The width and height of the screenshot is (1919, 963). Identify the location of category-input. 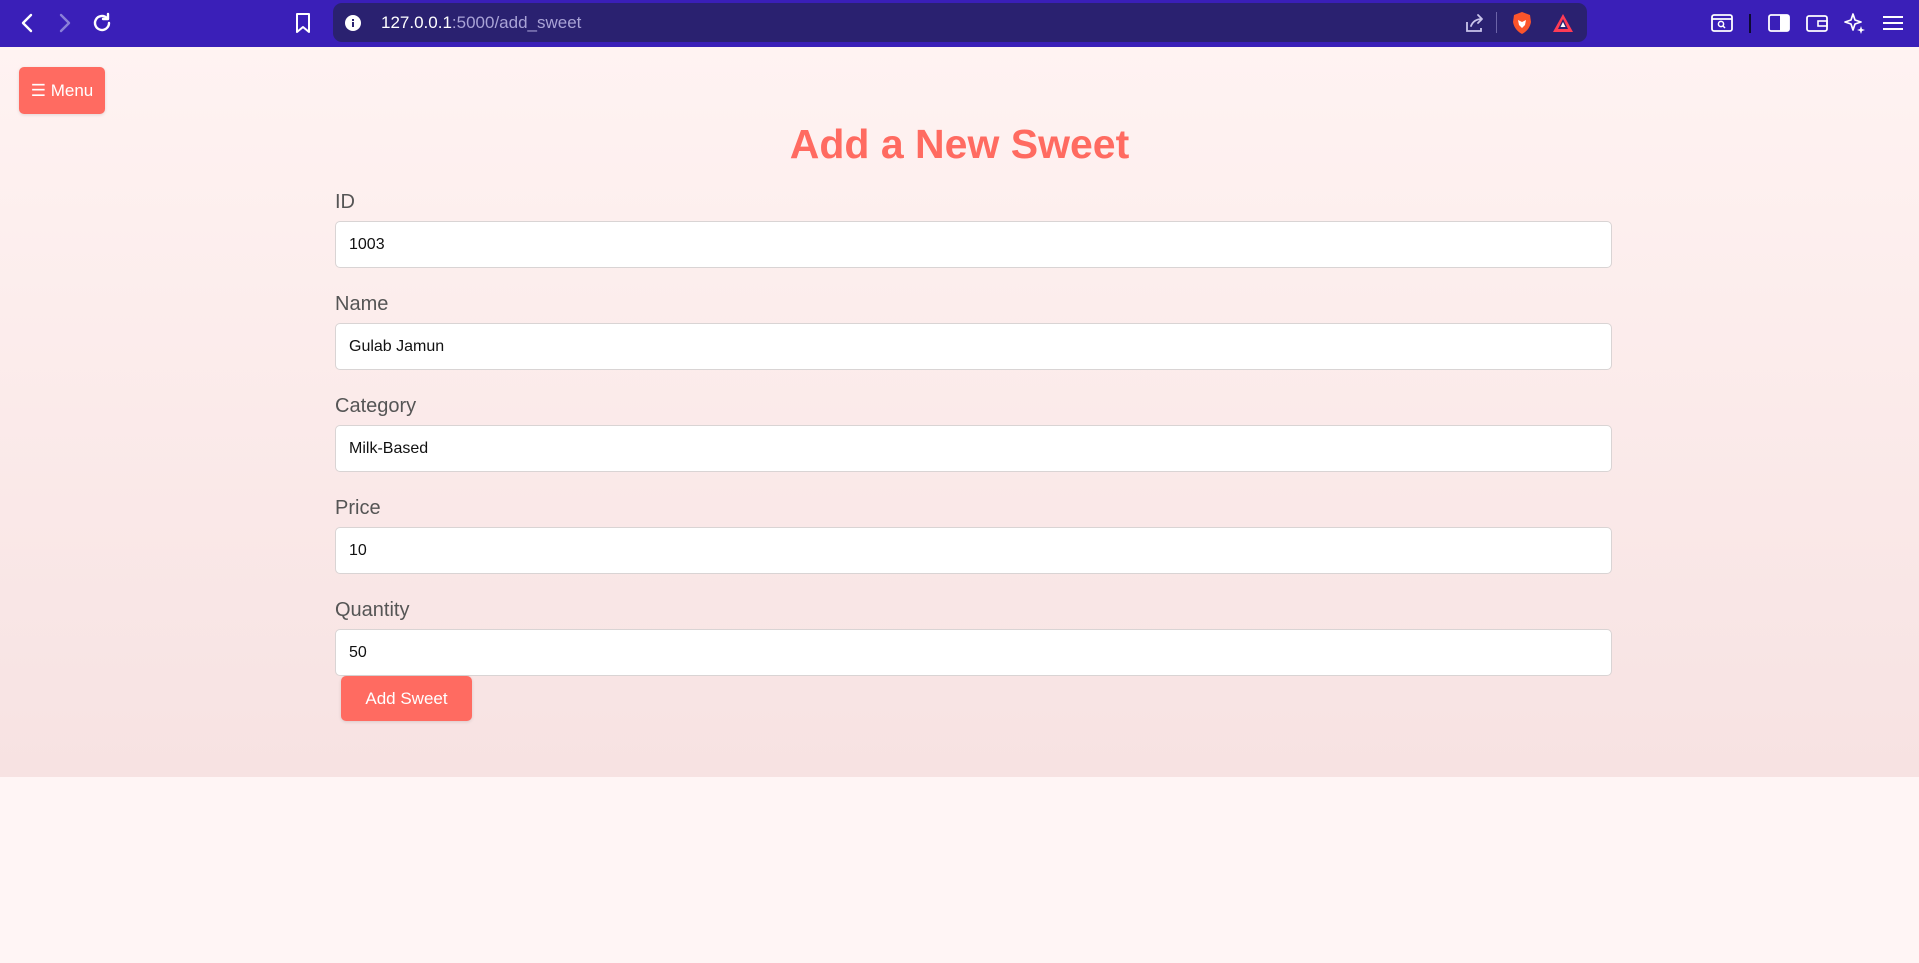
(973, 448).